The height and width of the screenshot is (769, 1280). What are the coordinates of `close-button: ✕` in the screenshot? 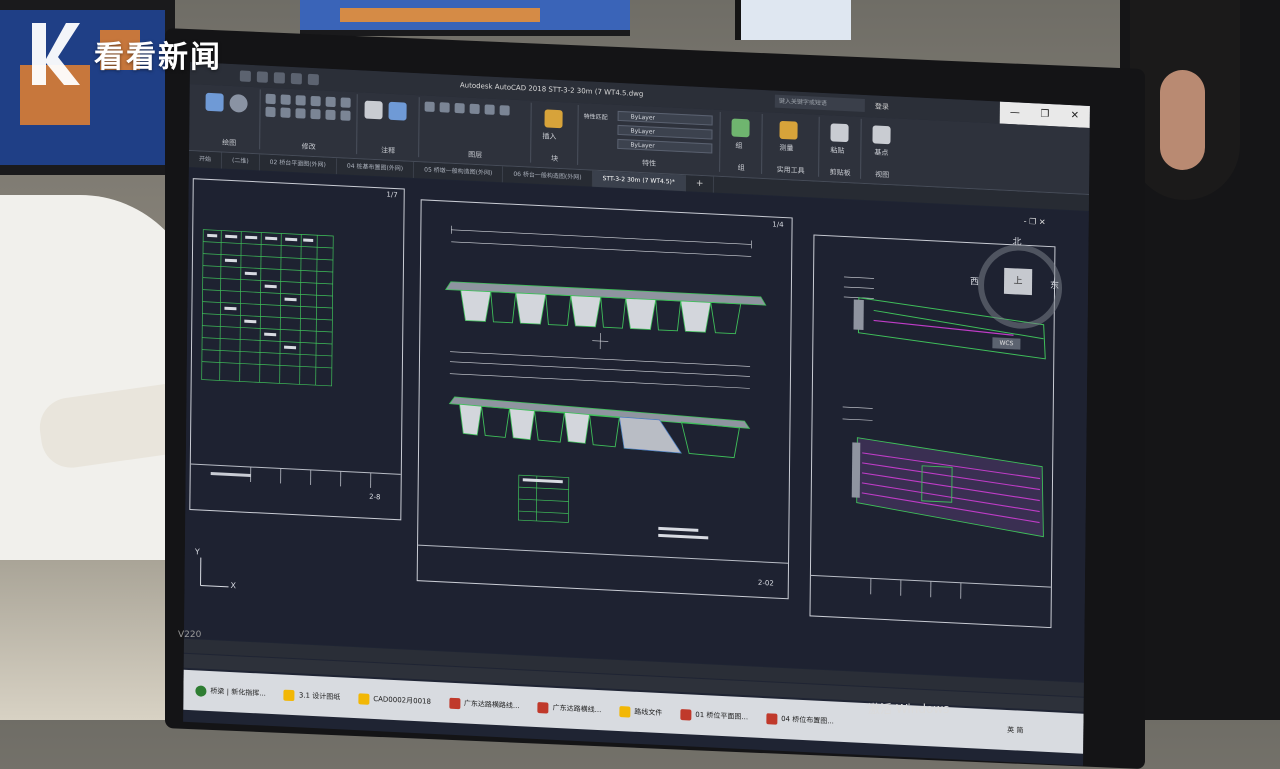 It's located at (1075, 116).